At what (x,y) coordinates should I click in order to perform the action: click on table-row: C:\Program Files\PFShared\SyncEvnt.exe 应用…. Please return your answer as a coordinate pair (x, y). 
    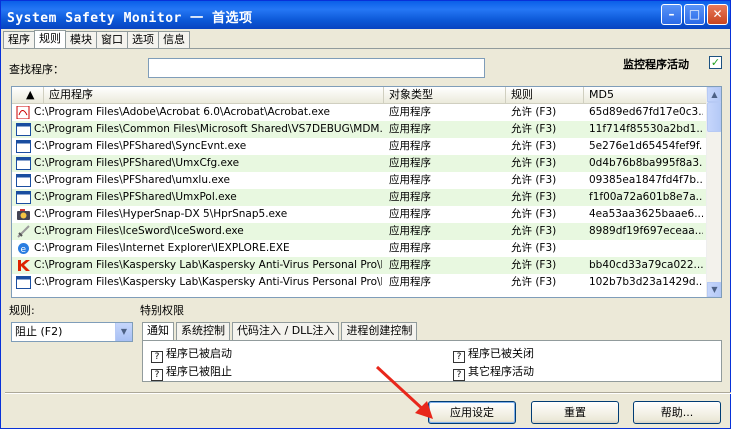
    Looking at the image, I should click on (360, 146).